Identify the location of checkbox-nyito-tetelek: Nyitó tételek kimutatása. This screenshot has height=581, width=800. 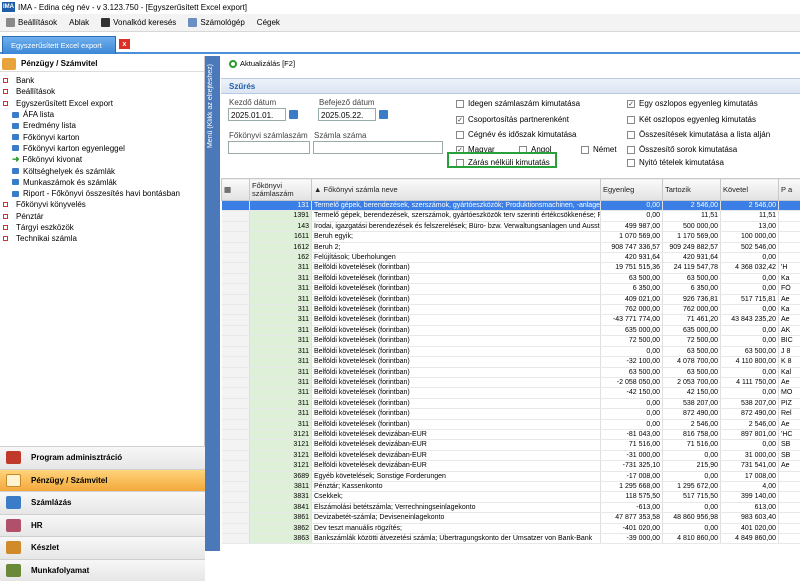
(675, 162).